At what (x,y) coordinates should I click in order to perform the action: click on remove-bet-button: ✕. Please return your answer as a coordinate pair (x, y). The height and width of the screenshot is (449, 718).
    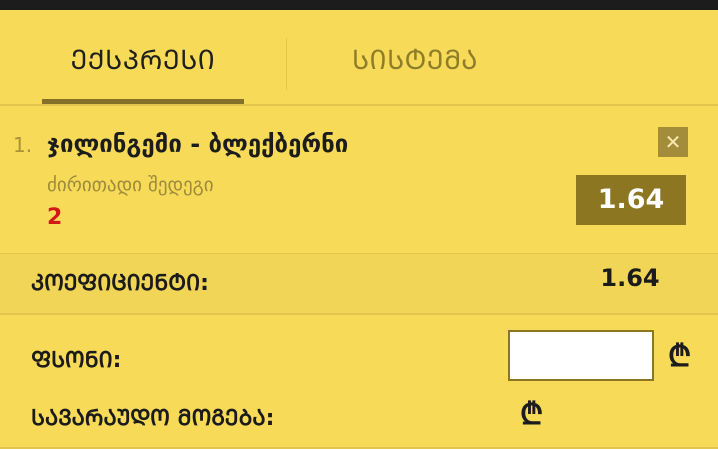
    Looking at the image, I should click on (673, 142).